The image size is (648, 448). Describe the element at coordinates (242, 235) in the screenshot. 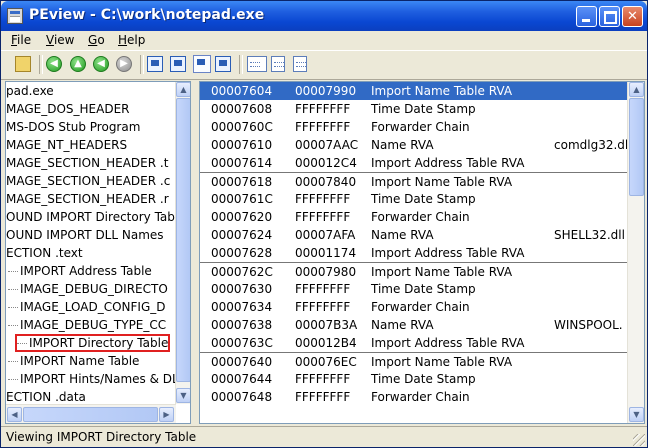

I see `cell-offset: 00007624` at that location.